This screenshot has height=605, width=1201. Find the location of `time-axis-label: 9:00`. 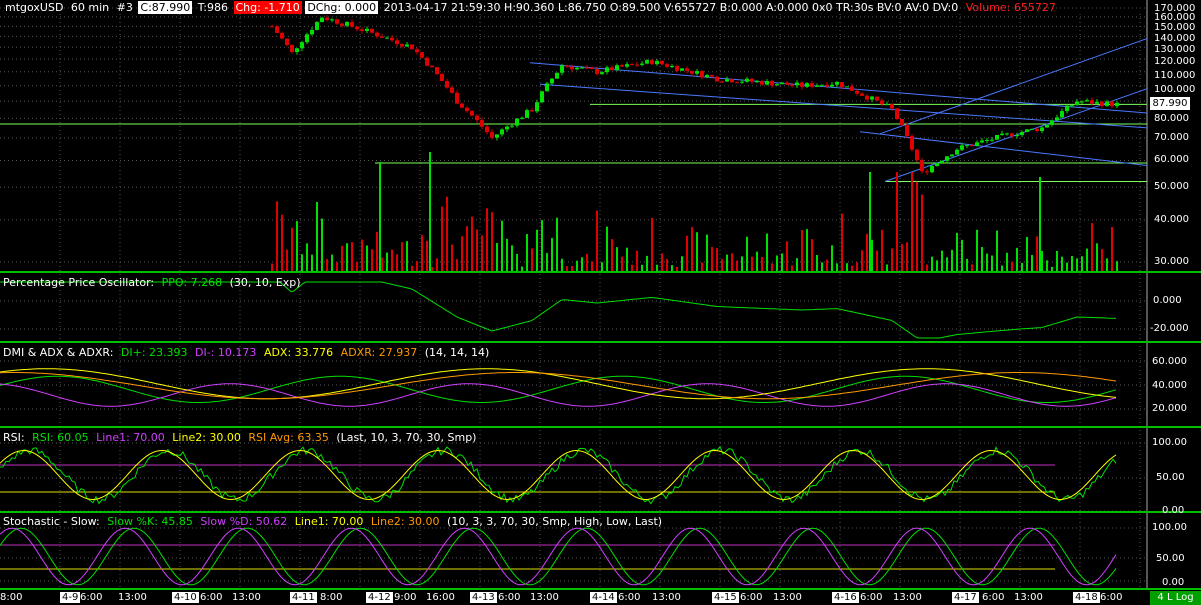

time-axis-label: 9:00 is located at coordinates (405, 597).